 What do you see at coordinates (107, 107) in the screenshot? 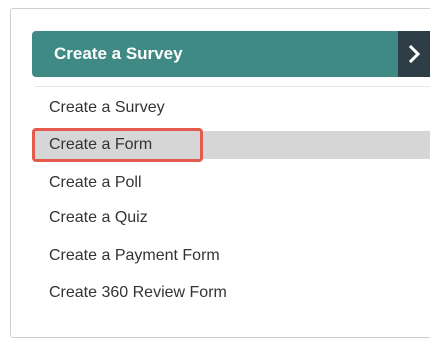
I see `menu-item-label: Create a Survey` at bounding box center [107, 107].